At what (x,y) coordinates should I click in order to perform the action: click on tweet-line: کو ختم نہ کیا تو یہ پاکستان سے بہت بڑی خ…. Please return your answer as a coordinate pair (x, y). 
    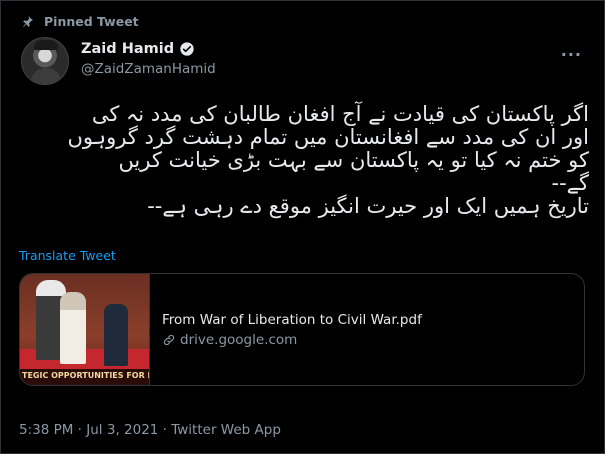
    Looking at the image, I should click on (353, 160).